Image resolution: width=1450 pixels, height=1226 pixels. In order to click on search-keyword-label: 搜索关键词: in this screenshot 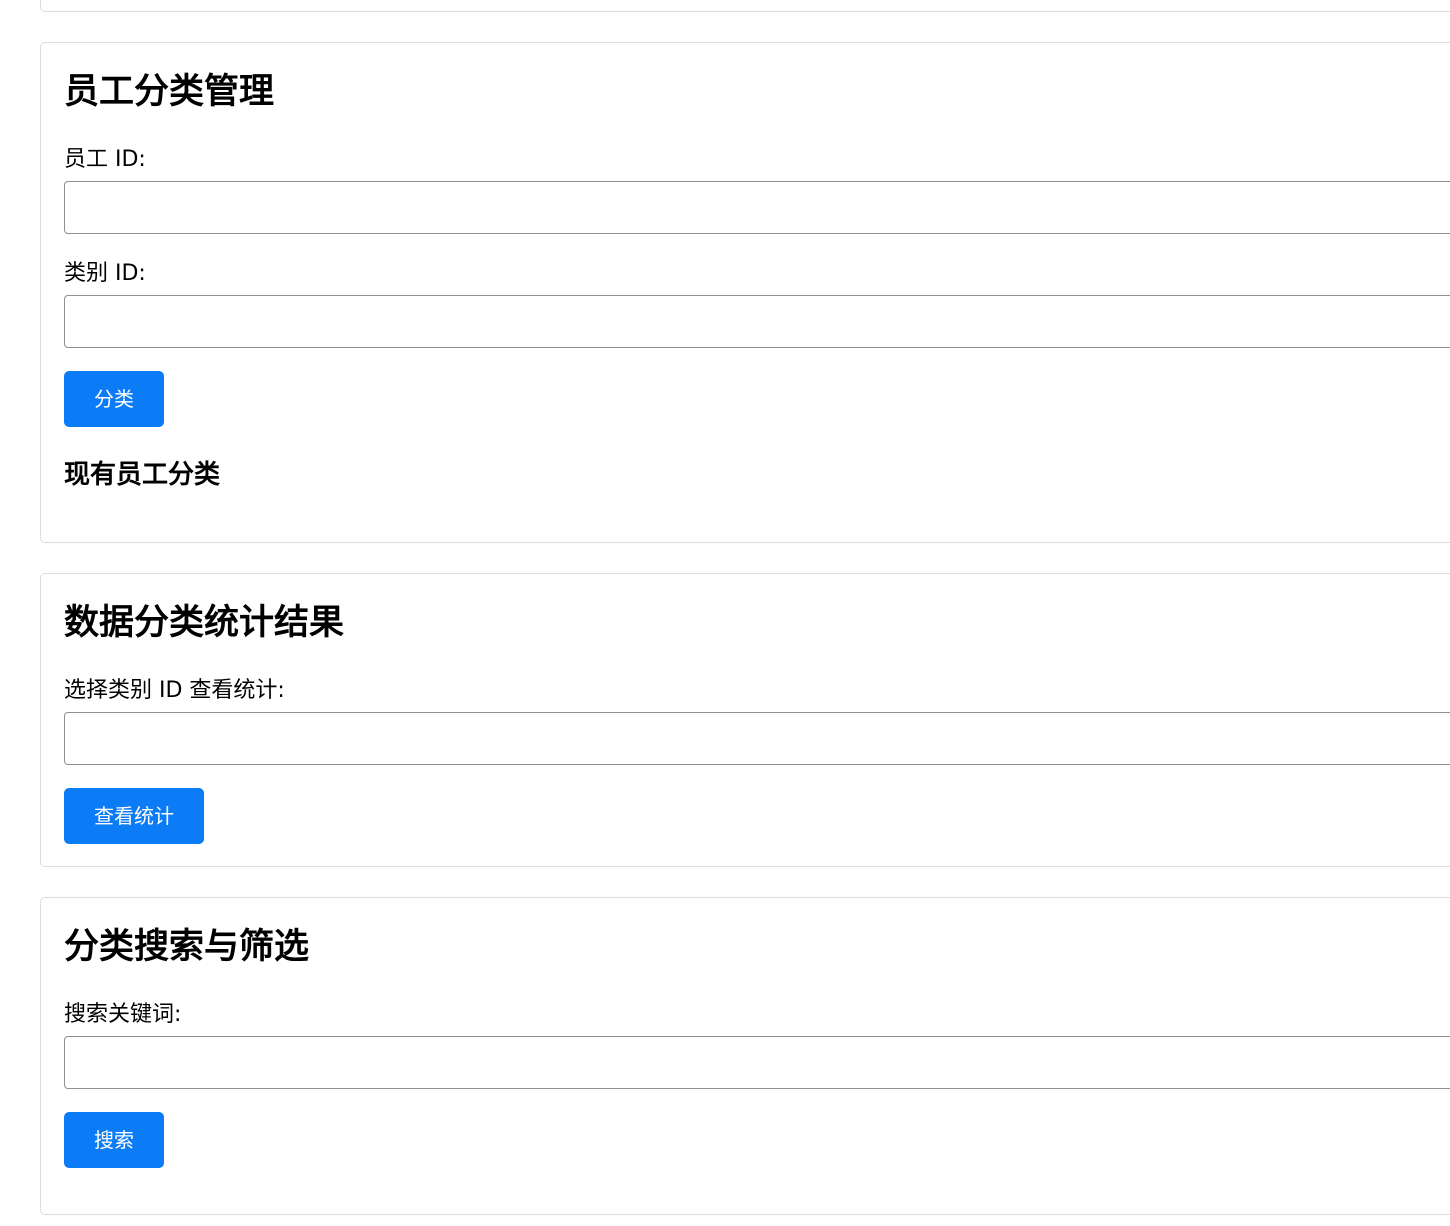, I will do `click(123, 1014)`.